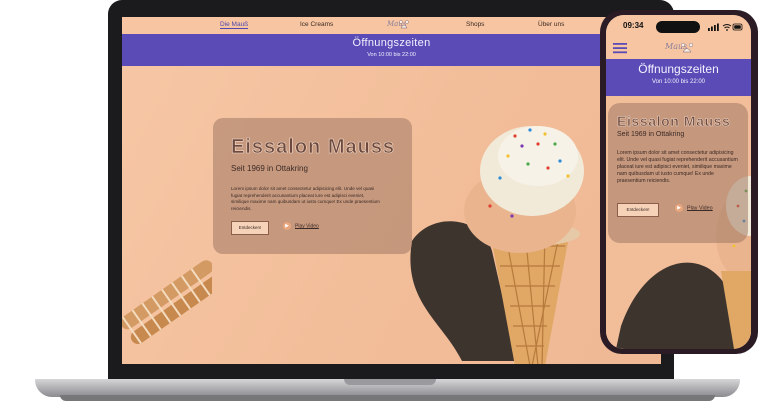  Describe the element at coordinates (234, 25) in the screenshot. I see `nav-item-die-maus: Die Mauß` at that location.